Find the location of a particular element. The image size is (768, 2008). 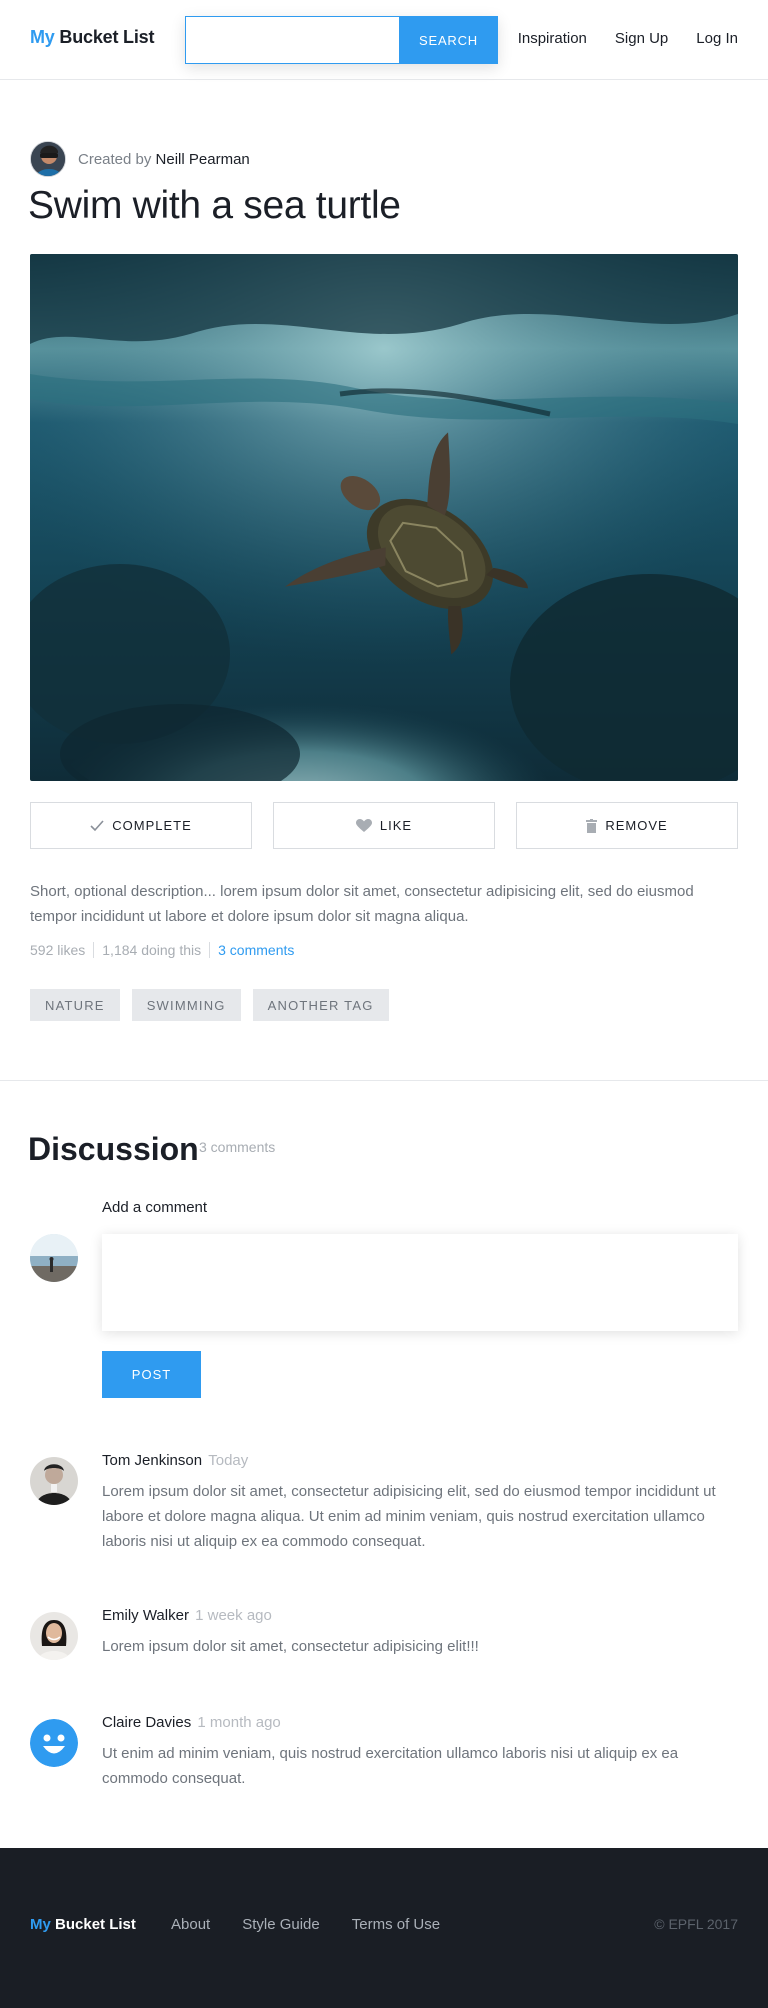

creator-avatar-image is located at coordinates (48, 159).